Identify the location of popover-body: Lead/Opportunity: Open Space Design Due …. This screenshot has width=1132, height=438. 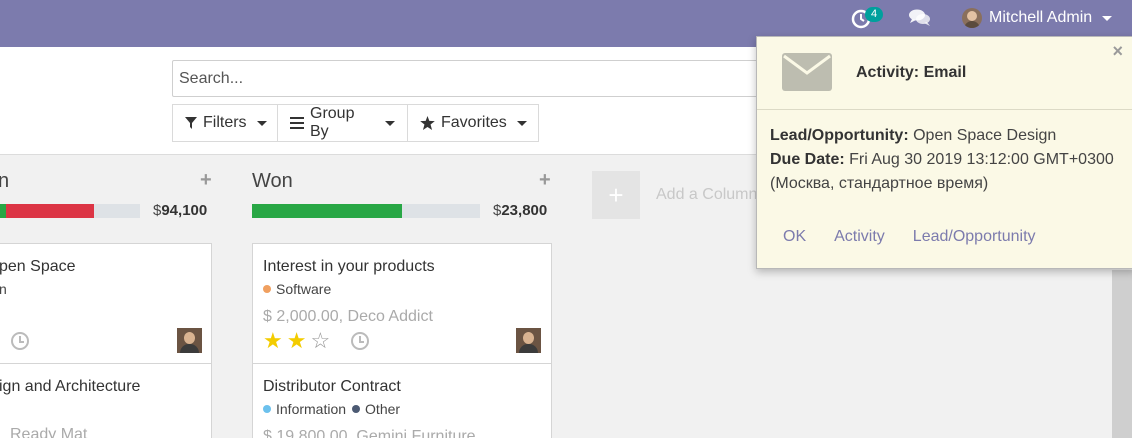
(950, 160).